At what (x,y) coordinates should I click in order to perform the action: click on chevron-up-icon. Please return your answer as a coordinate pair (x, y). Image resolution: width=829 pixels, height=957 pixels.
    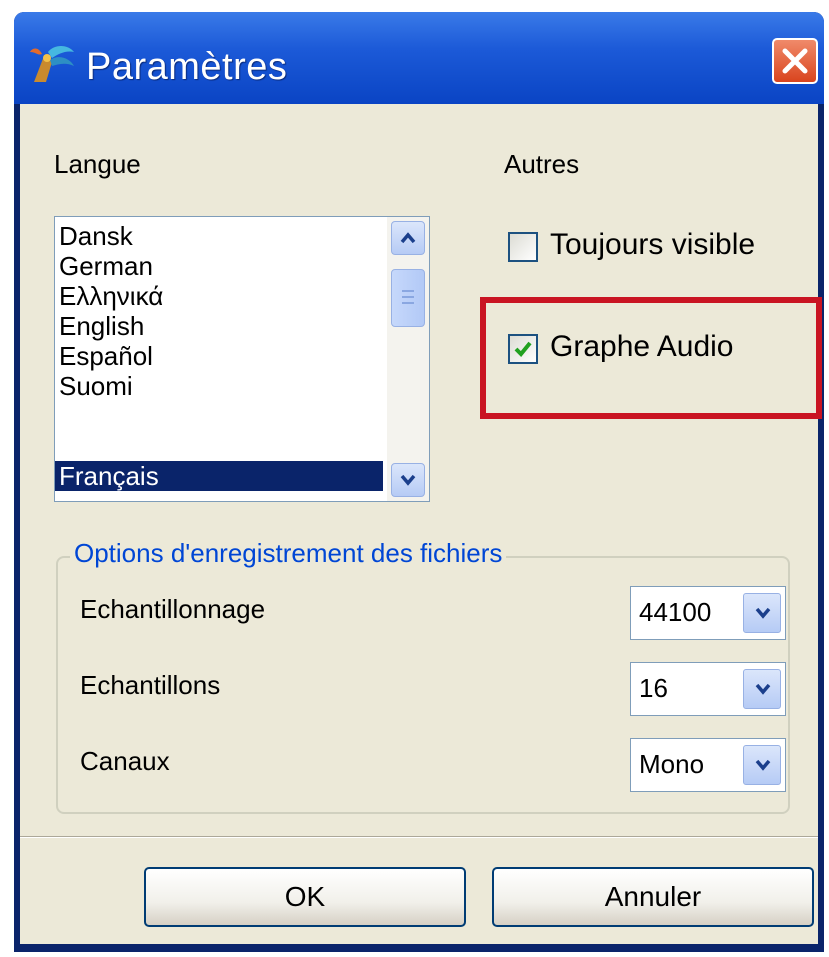
    Looking at the image, I should click on (408, 238).